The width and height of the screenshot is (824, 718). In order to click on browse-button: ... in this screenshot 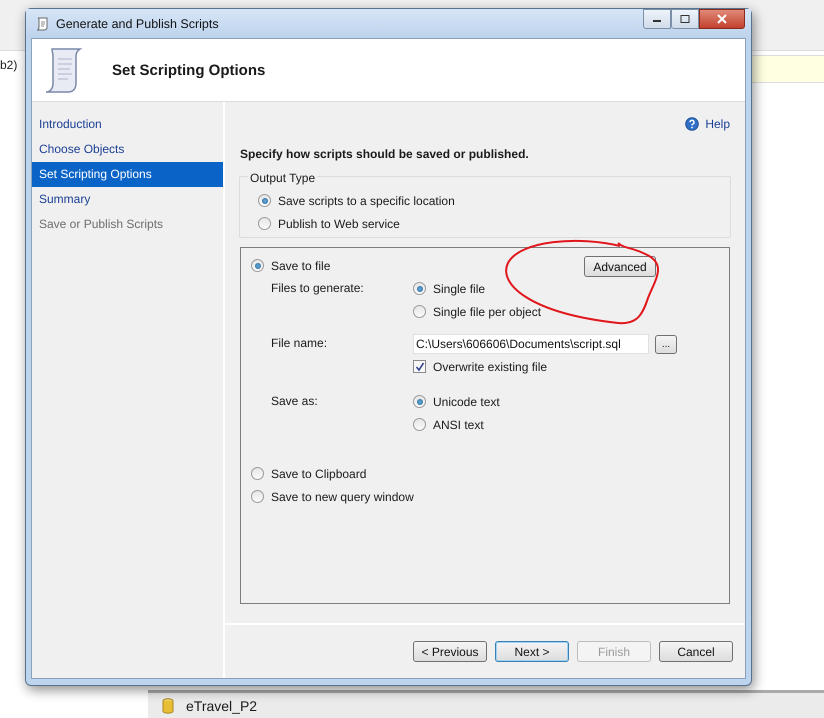, I will do `click(666, 344)`.